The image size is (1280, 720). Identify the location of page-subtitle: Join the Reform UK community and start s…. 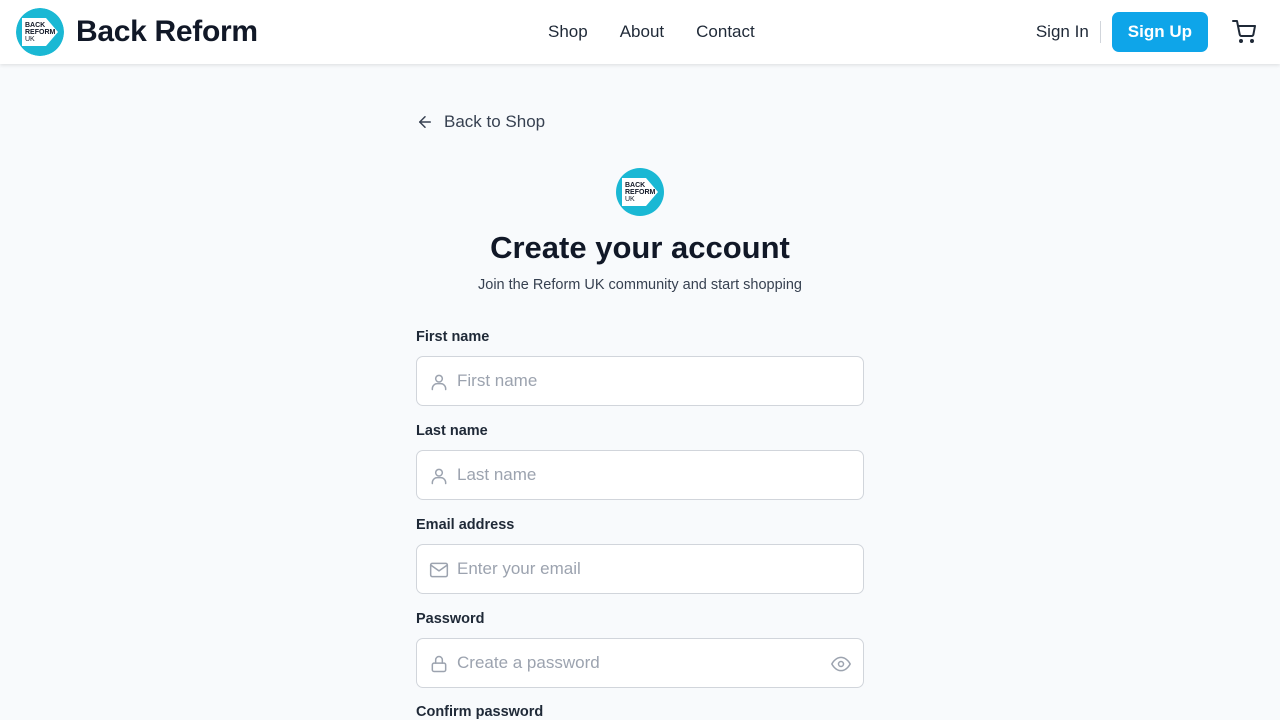
(640, 285).